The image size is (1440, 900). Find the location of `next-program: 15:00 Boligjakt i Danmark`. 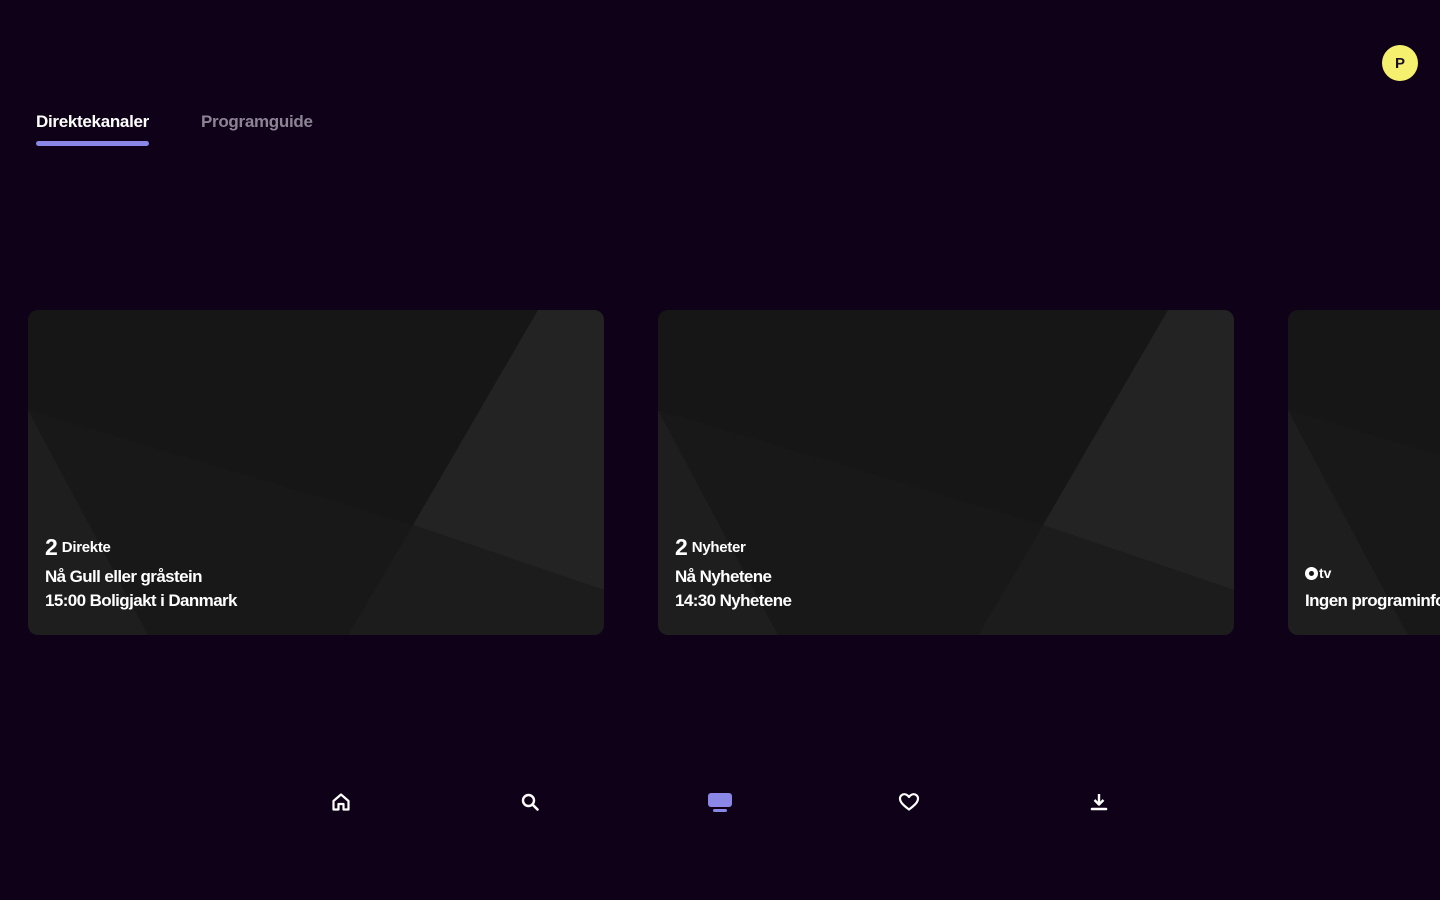

next-program: 15:00 Boligjakt i Danmark is located at coordinates (141, 600).